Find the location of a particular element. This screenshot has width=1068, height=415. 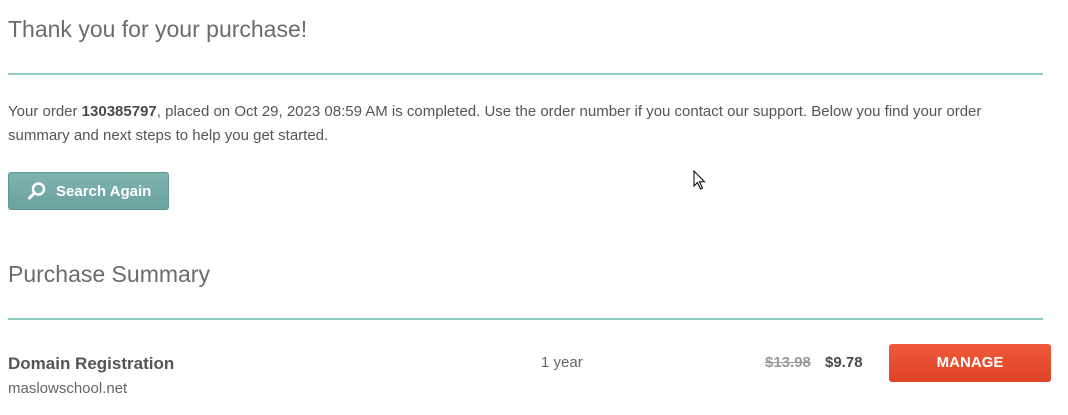

title-divider is located at coordinates (525, 74).